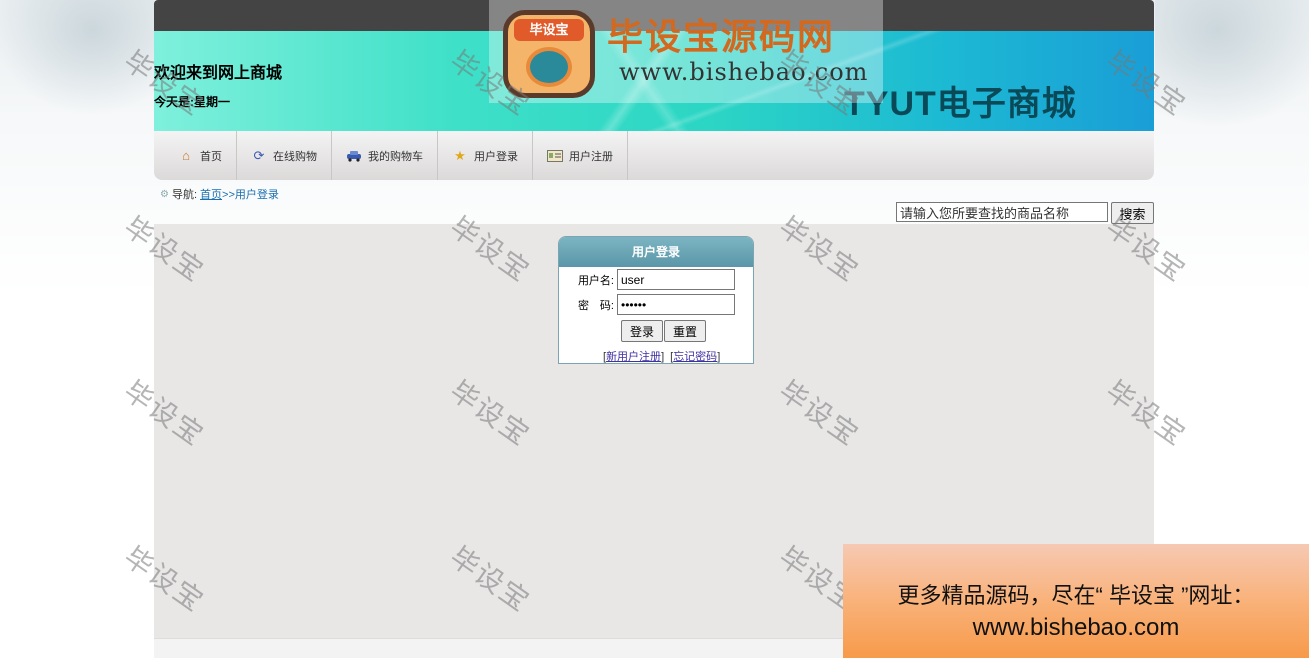  What do you see at coordinates (395, 156) in the screenshot?
I see `nav-label: 我的购物车` at bounding box center [395, 156].